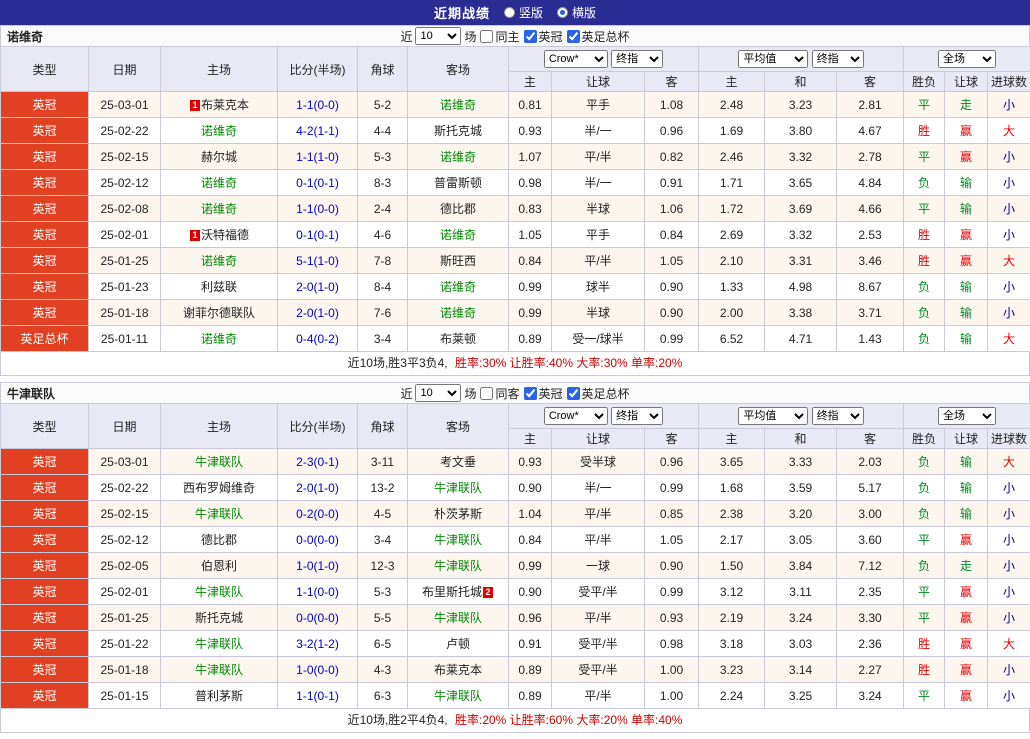 This screenshot has height=739, width=1030. I want to click on score-cell: 2-3(0-1), so click(318, 462).